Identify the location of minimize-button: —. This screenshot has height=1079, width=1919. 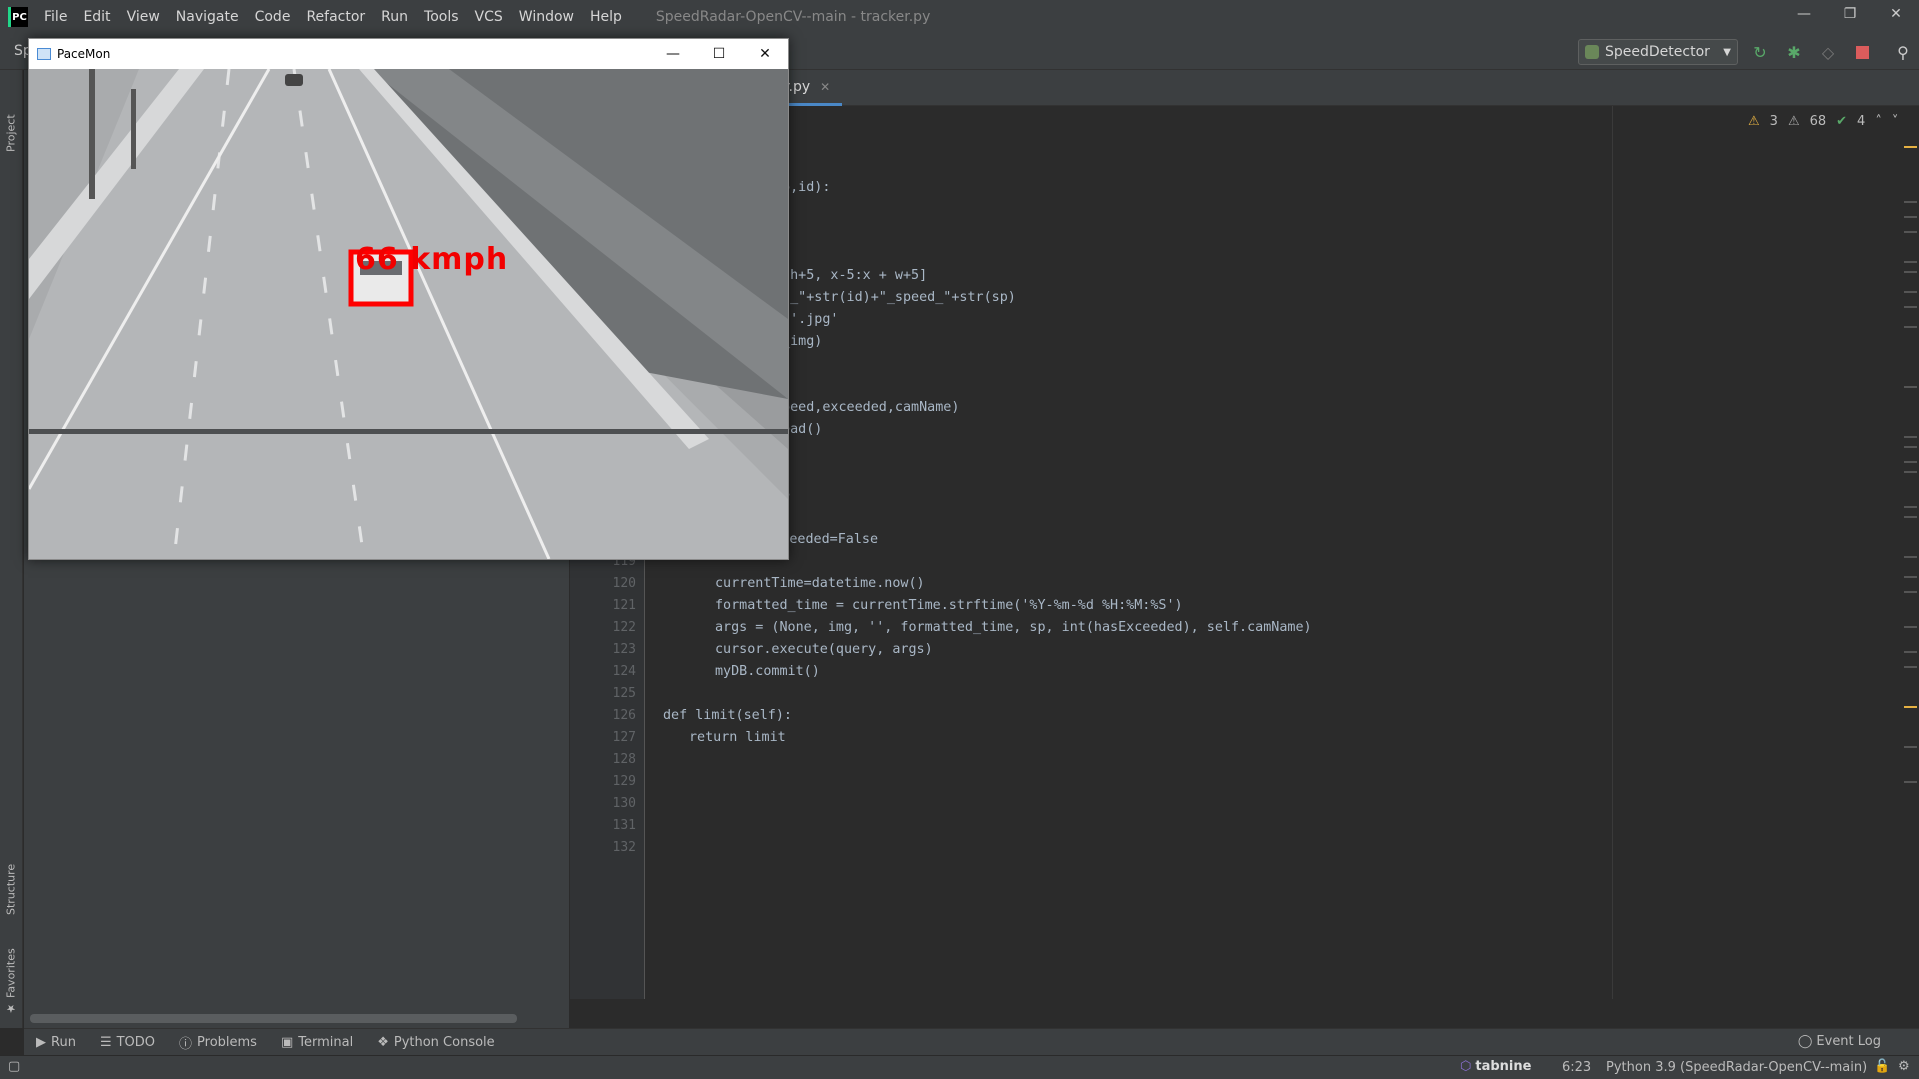
(1804, 14).